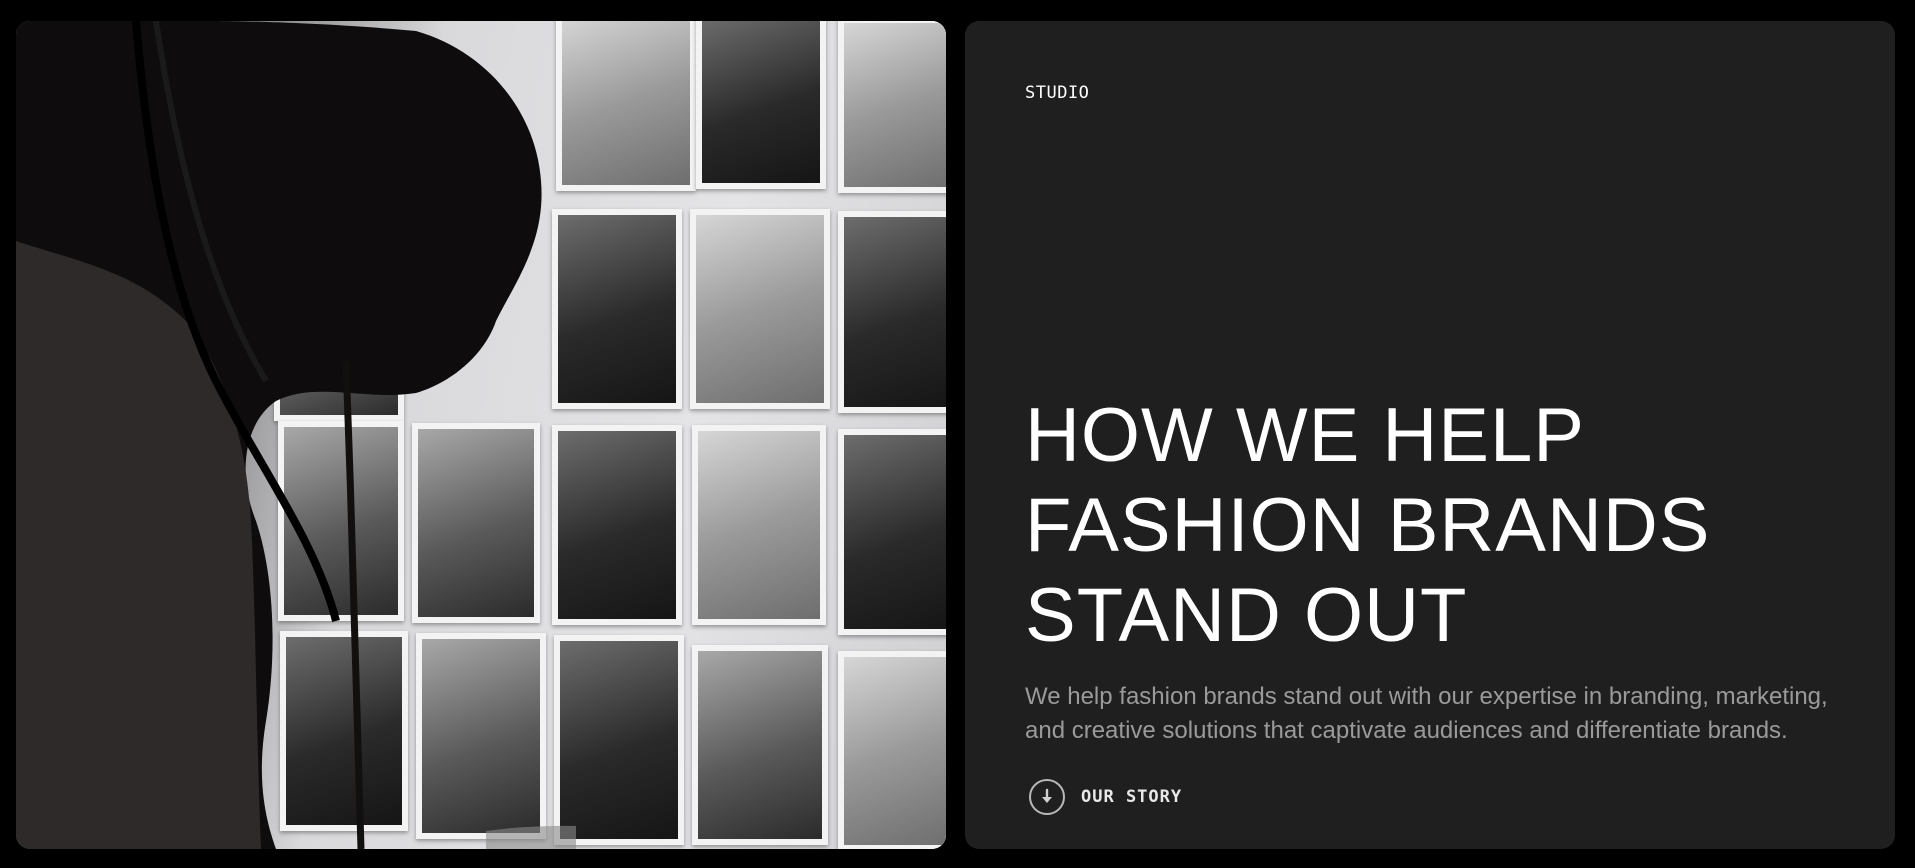 Image resolution: width=1915 pixels, height=868 pixels. I want to click on our-story-button: OUR STORY, so click(1105, 797).